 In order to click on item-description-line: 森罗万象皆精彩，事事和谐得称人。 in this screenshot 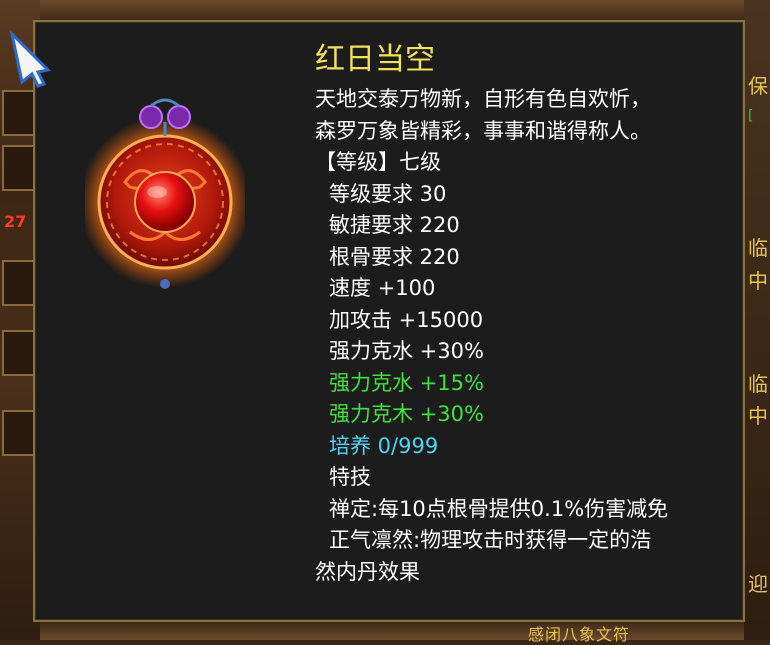, I will do `click(483, 130)`.